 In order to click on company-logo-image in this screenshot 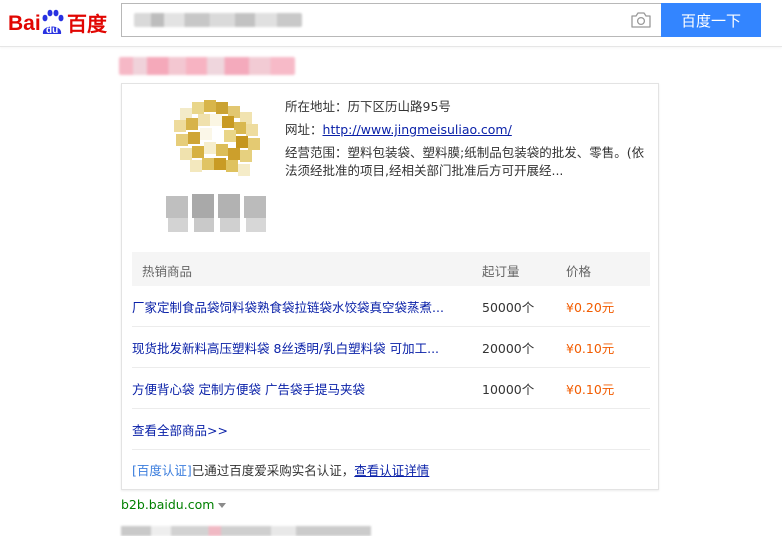, I will do `click(216, 170)`.